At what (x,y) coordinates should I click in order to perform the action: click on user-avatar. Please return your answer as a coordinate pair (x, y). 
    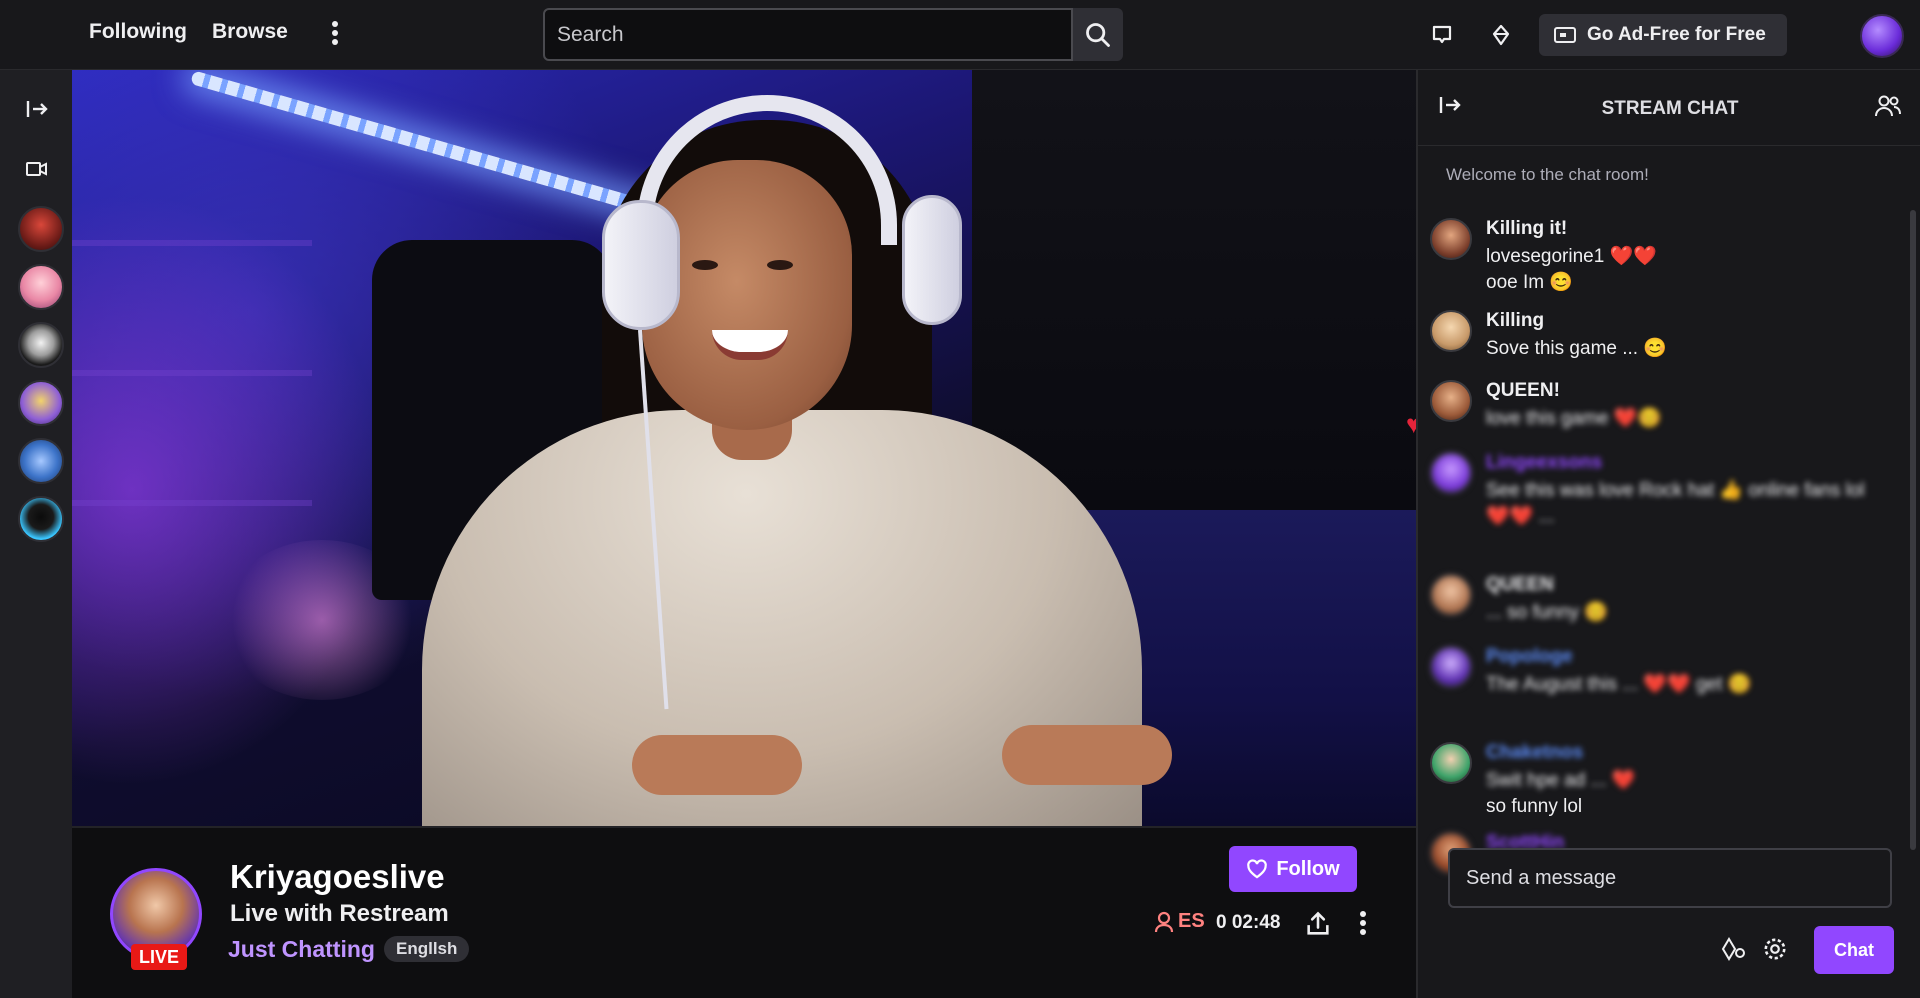
    Looking at the image, I should click on (1882, 36).